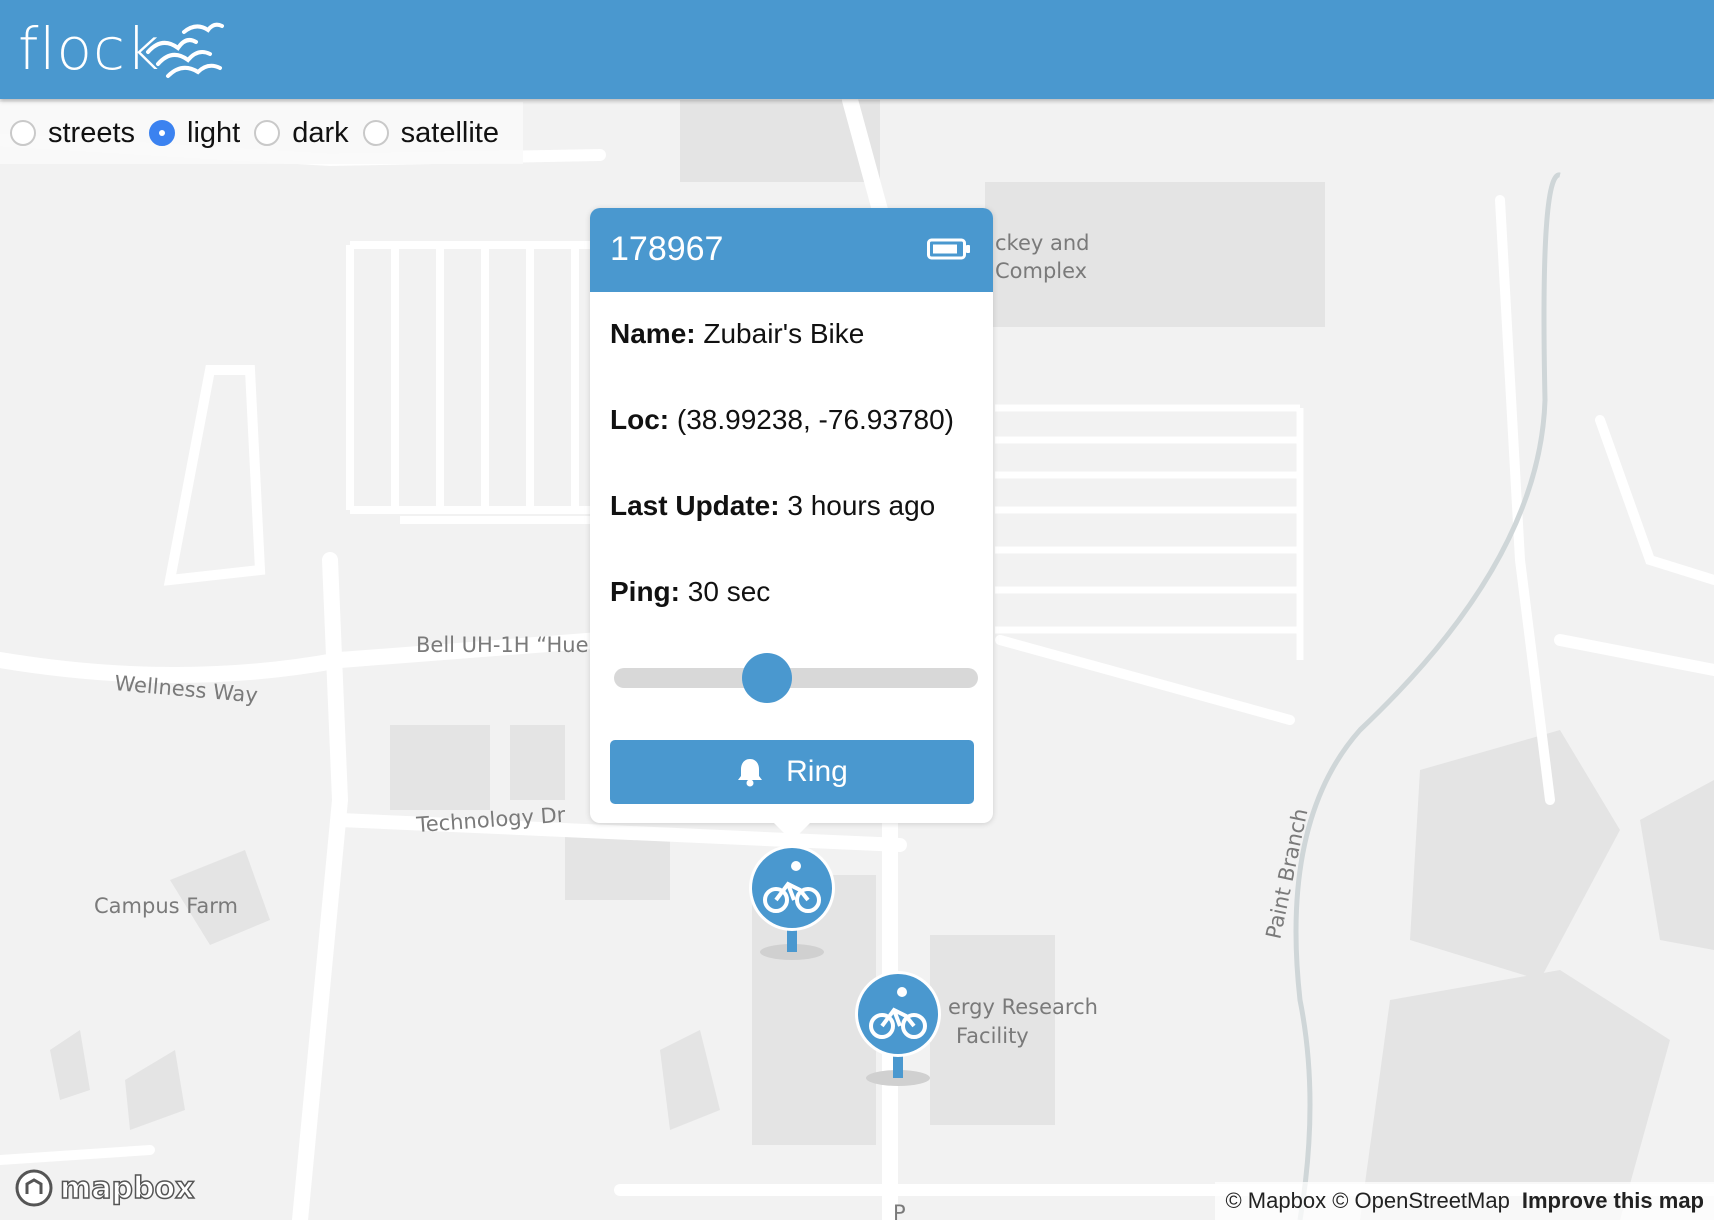 This screenshot has height=1220, width=1714. What do you see at coordinates (784, 333) in the screenshot?
I see `name-value: Zubair's Bike` at bounding box center [784, 333].